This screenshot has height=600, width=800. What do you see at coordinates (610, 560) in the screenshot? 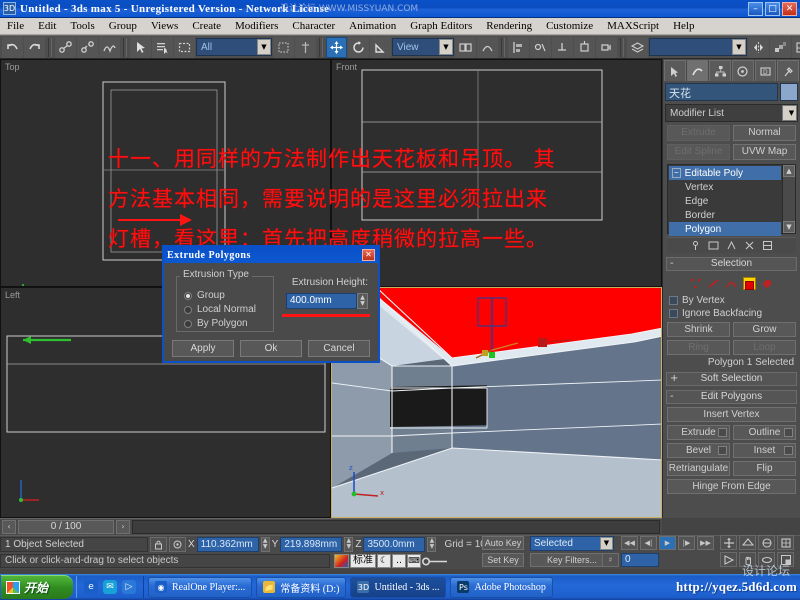
I see `key-mode-toggle-icon: ♯` at bounding box center [610, 560].